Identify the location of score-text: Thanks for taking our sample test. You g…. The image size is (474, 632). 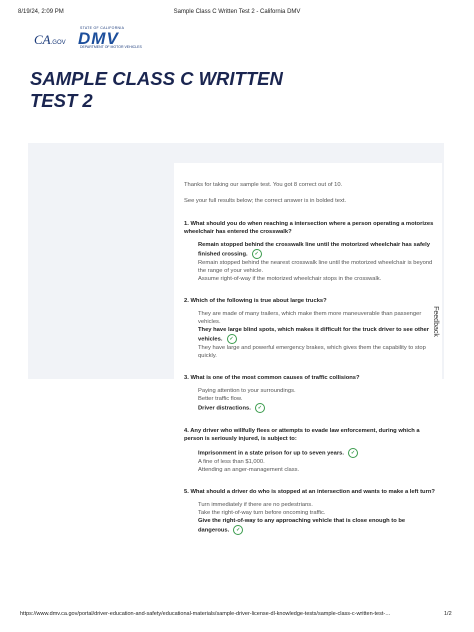
(263, 185).